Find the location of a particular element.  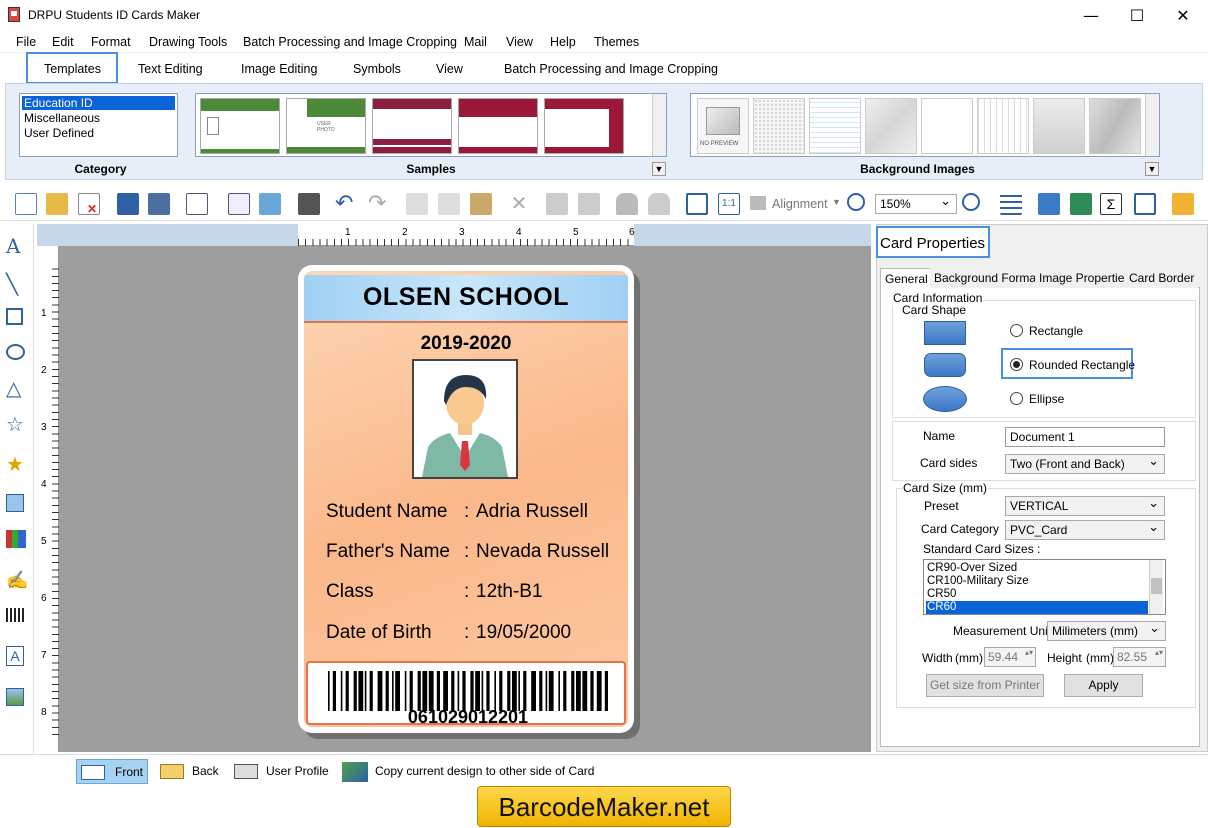

line-tool-icon: ╲ is located at coordinates (17, 284).